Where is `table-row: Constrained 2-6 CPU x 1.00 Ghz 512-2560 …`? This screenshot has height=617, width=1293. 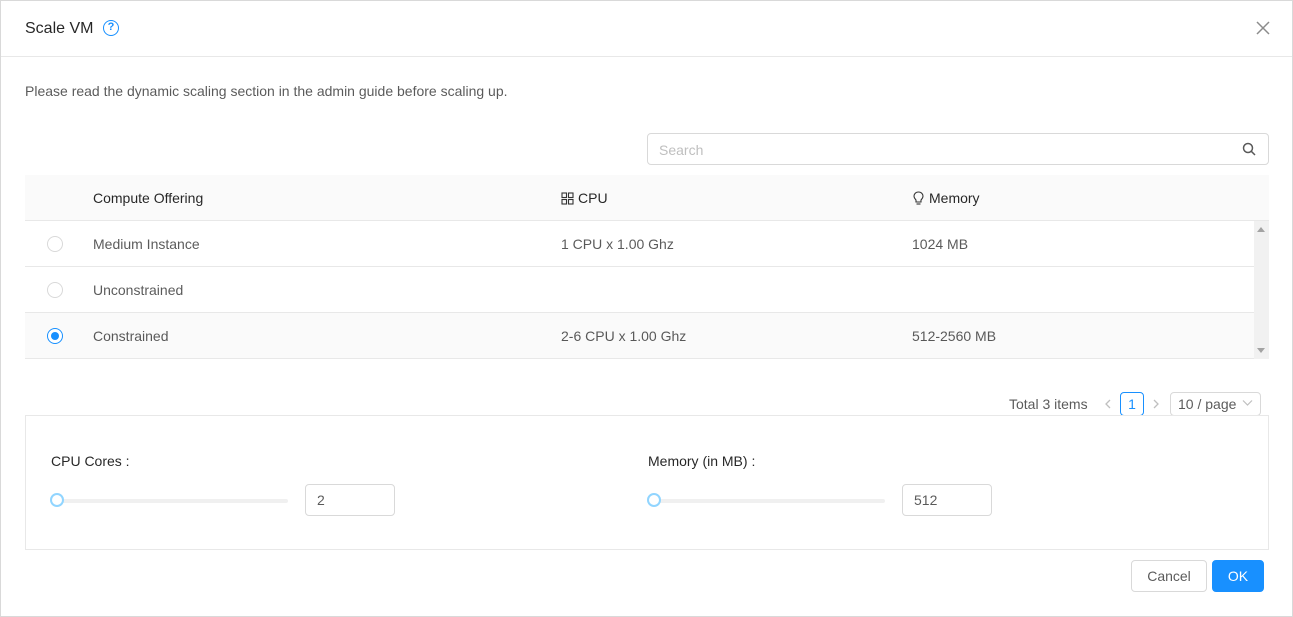
table-row: Constrained 2-6 CPU x 1.00 Ghz 512-2560 … is located at coordinates (639, 336).